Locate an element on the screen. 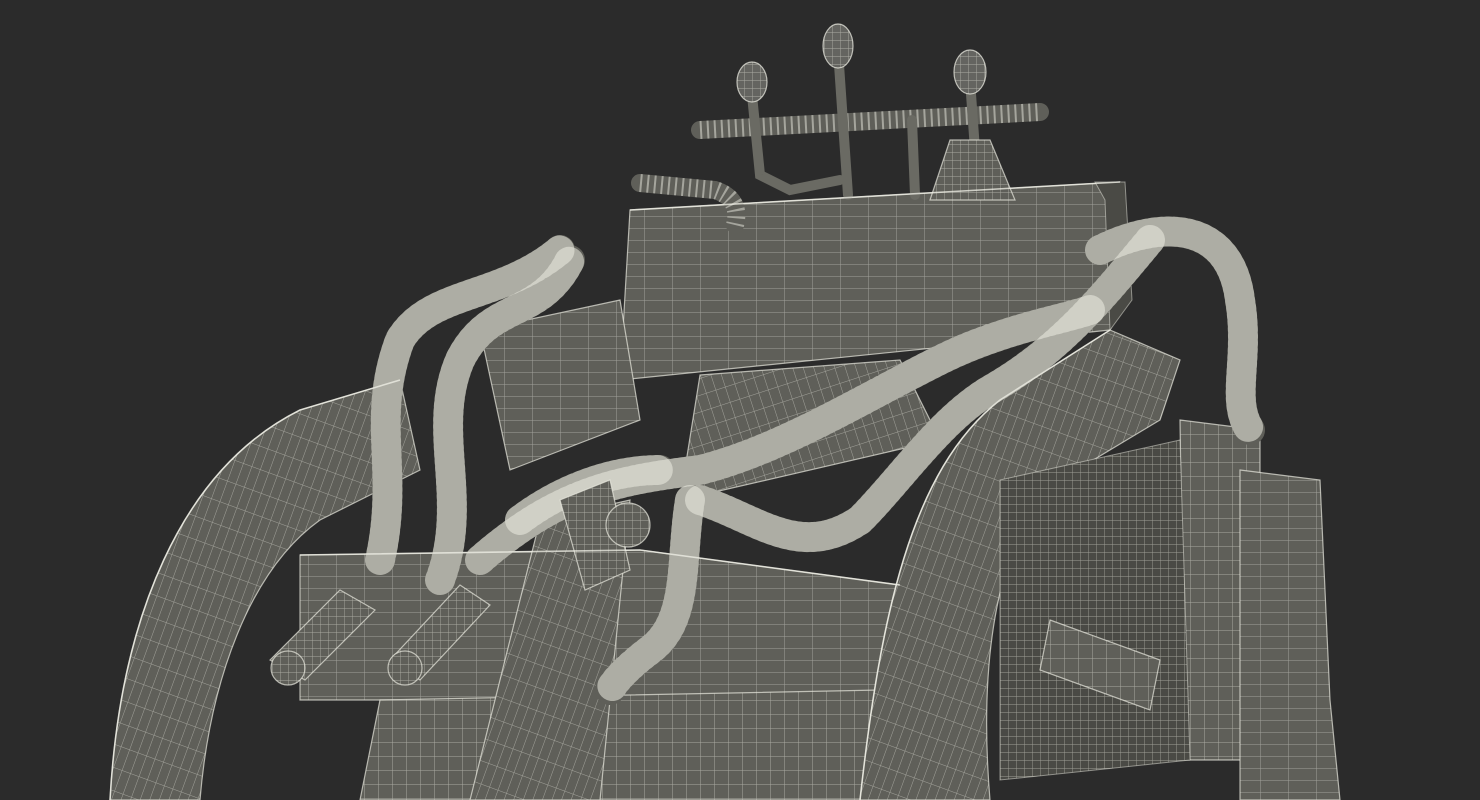  lower-chassis is located at coordinates (630, 744).